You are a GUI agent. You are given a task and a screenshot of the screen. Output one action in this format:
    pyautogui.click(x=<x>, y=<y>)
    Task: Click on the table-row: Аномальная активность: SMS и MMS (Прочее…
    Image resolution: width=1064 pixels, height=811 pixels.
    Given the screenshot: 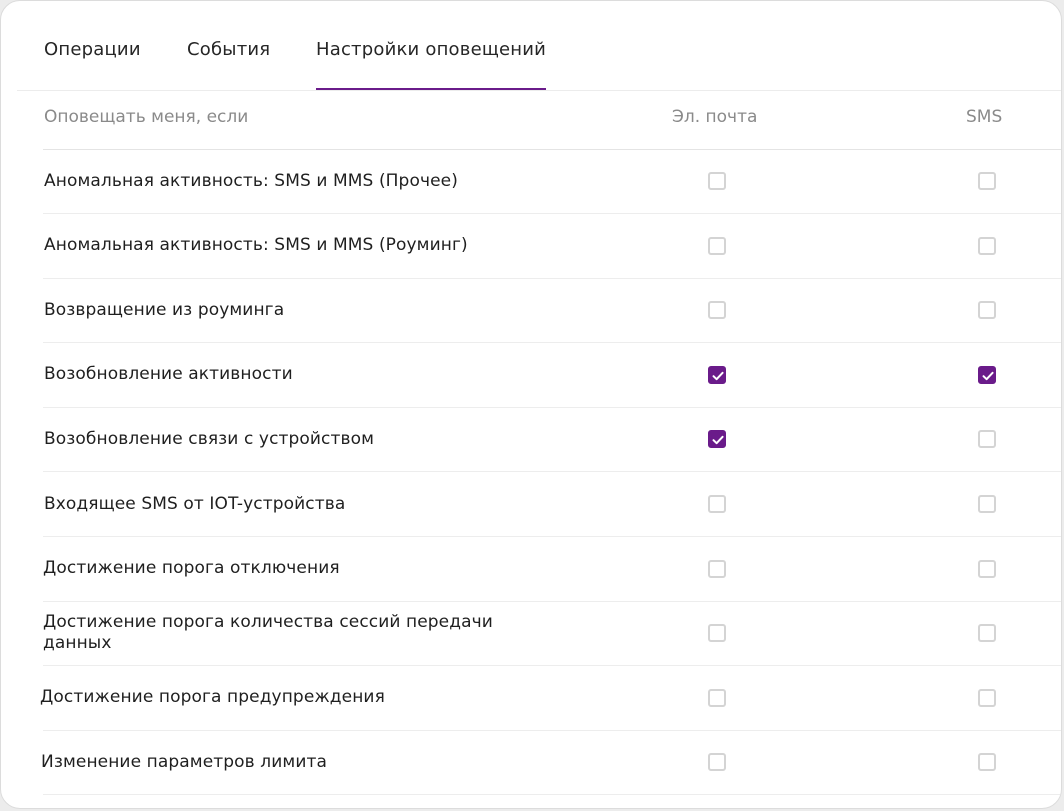 What is the action you would take?
    pyautogui.click(x=531, y=181)
    